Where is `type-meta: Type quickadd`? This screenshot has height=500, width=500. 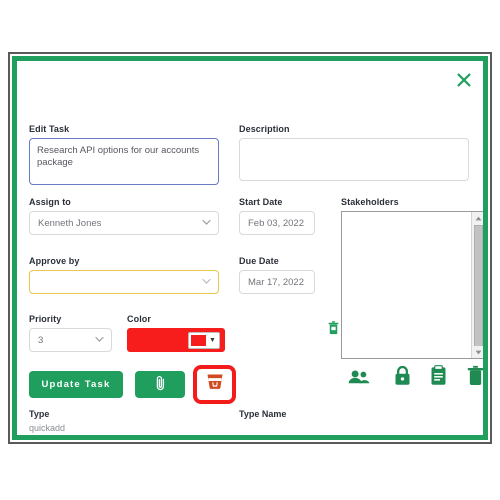
type-meta: Type quickadd is located at coordinates (47, 421).